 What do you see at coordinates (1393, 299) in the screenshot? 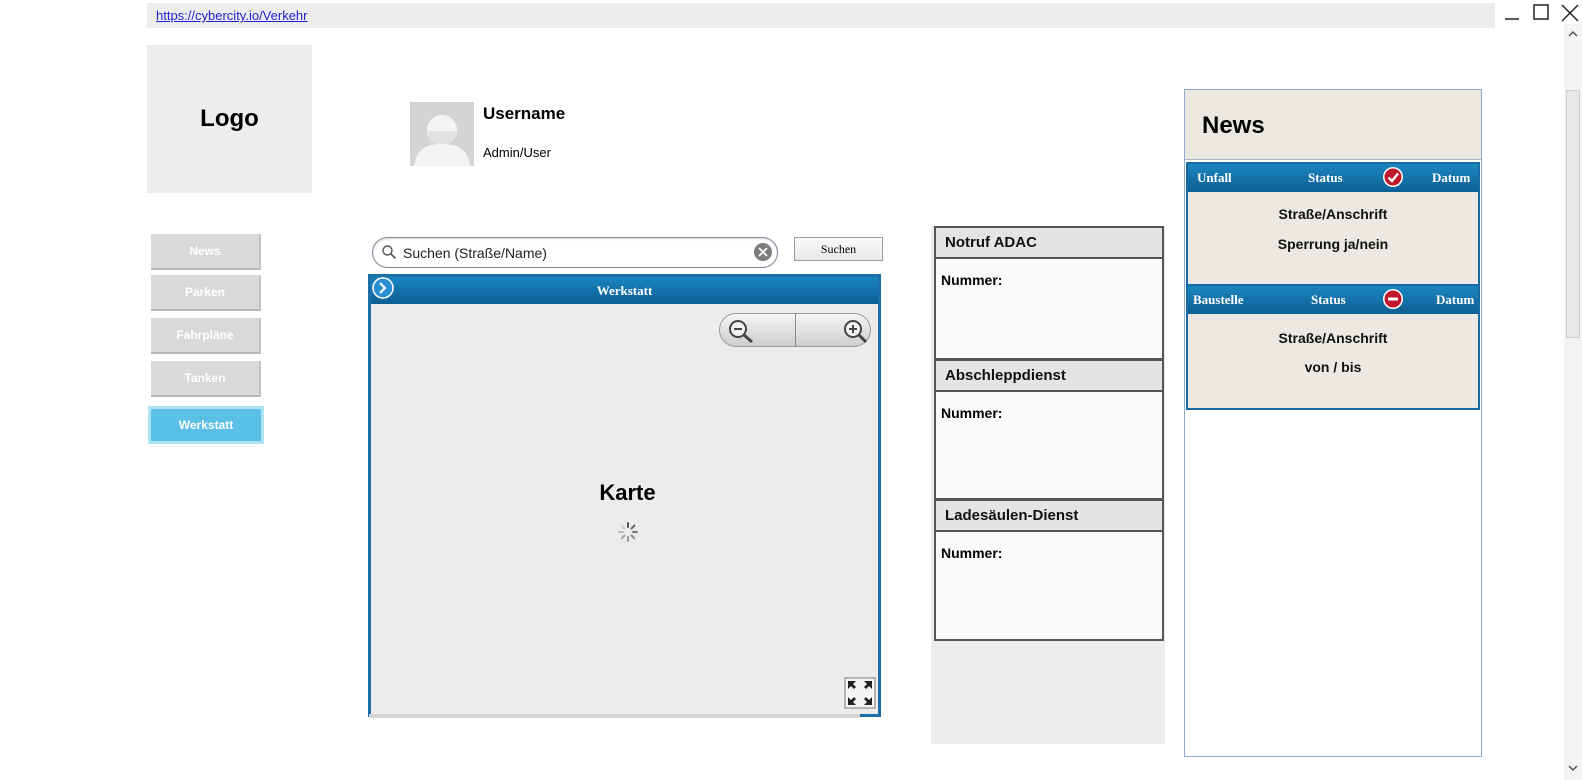
I see `minus-circle-icon` at bounding box center [1393, 299].